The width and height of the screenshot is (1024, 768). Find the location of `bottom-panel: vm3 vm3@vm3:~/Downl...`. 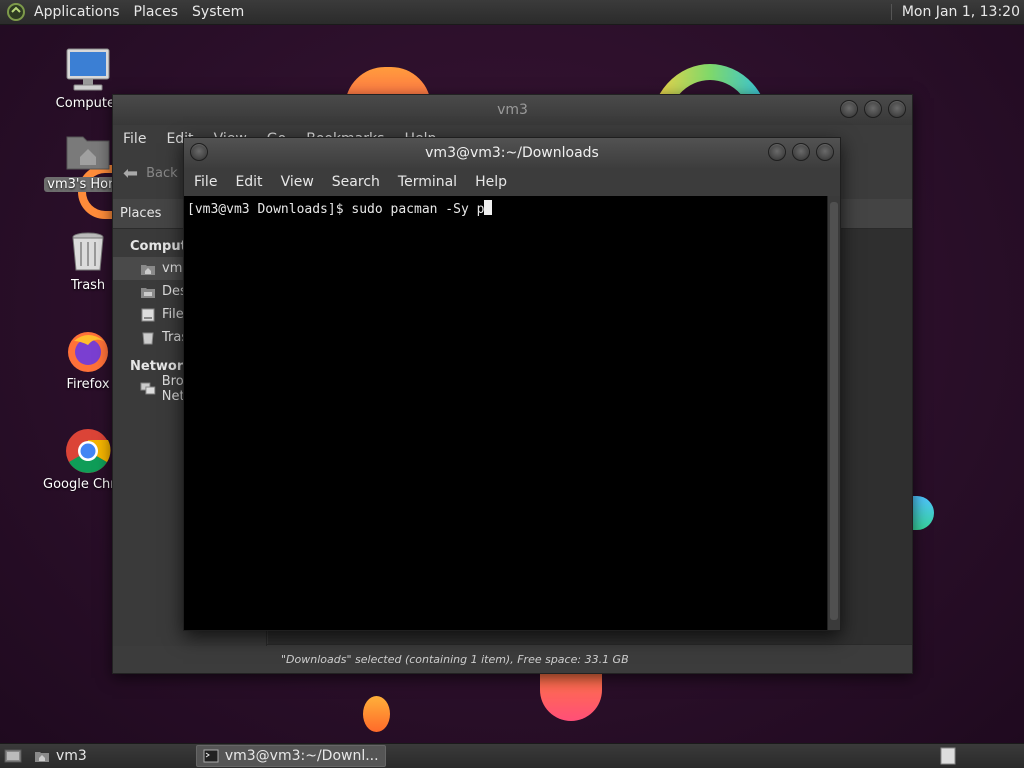

bottom-panel: vm3 vm3@vm3:~/Downl... is located at coordinates (512, 755).